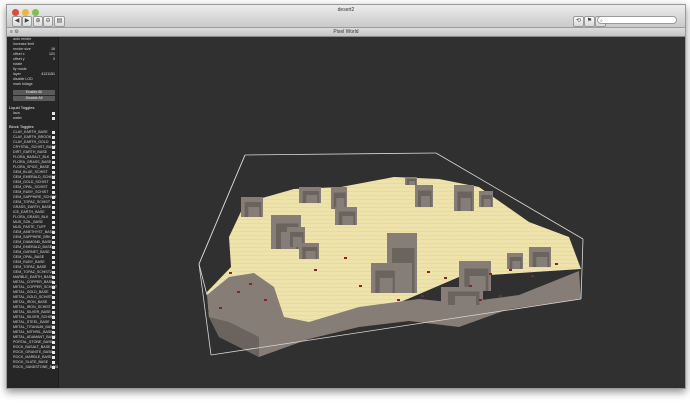  Describe the element at coordinates (589, 21) in the screenshot. I see `flag-button: ⚑` at that location.